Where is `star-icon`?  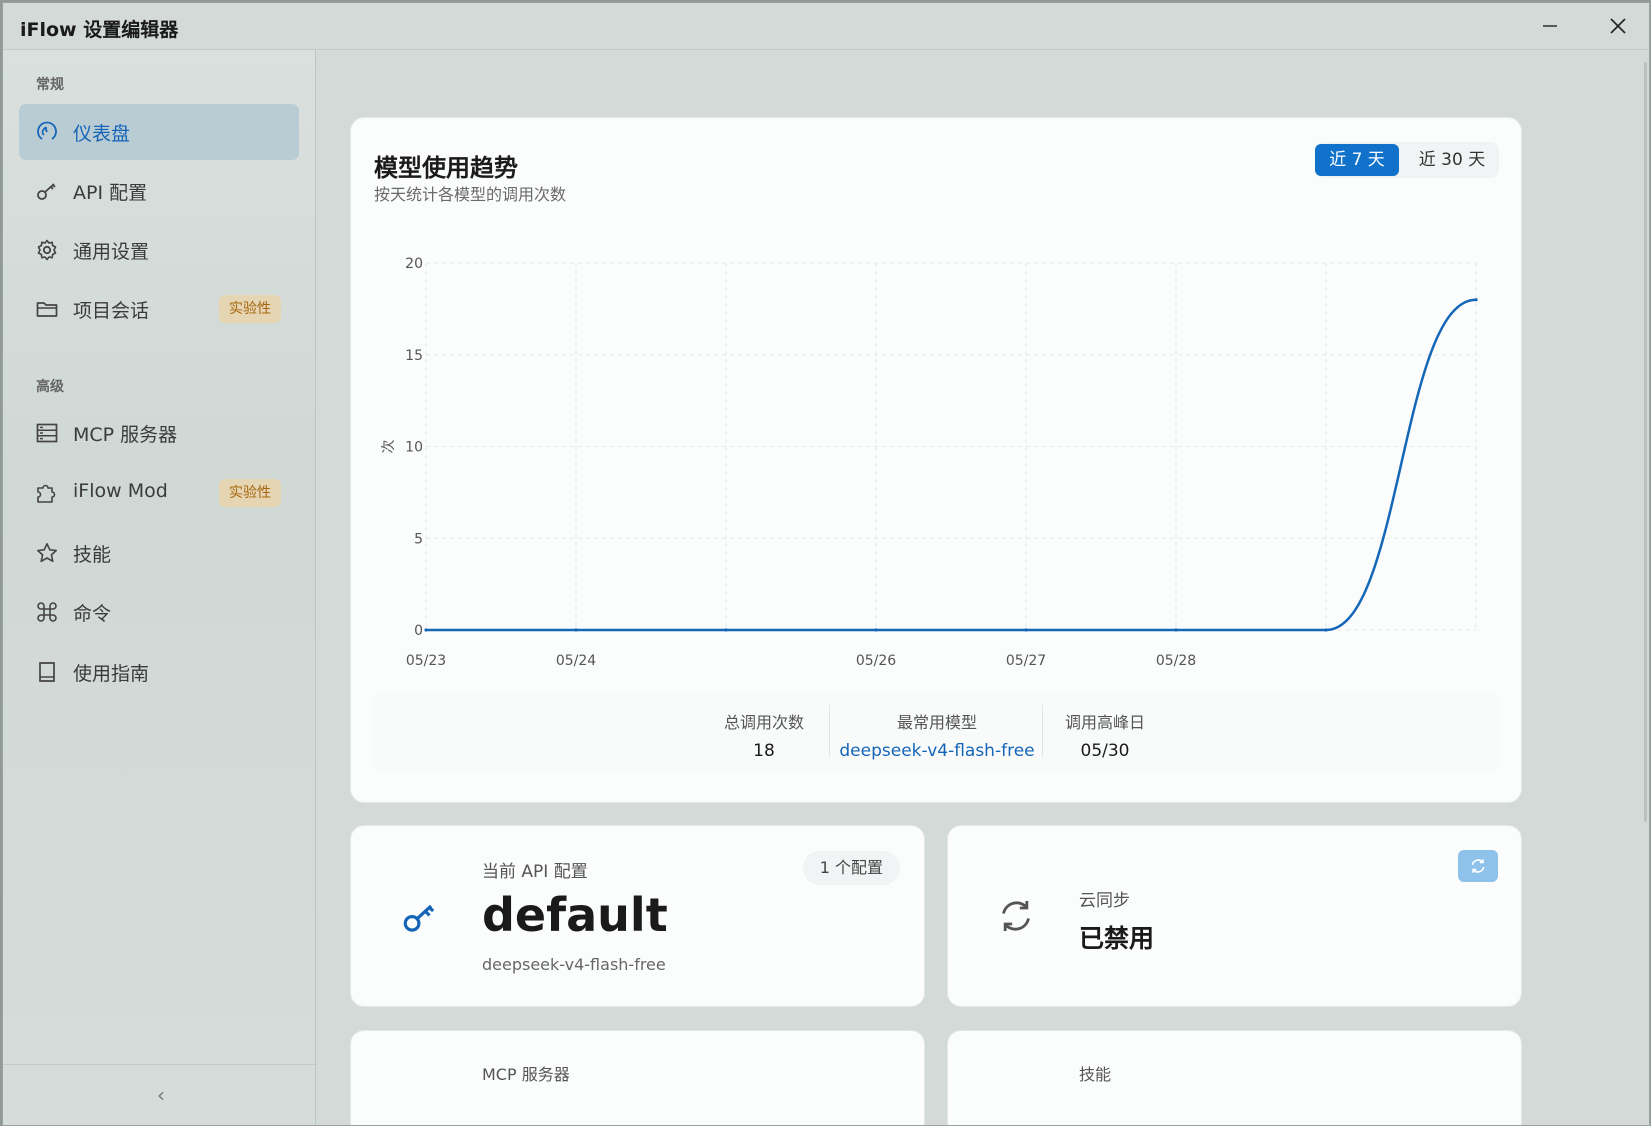 star-icon is located at coordinates (47, 553).